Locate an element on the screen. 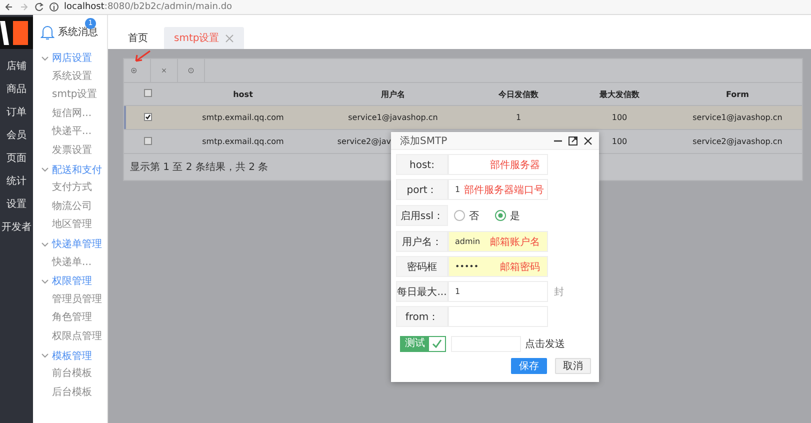  menu-item: 前台模板 is located at coordinates (70, 374).